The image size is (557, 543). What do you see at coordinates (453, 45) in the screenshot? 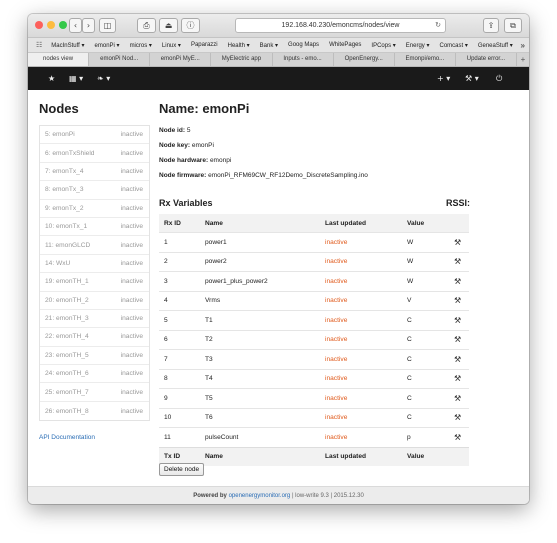
I see `bookmark-item: Comcast ▾` at bounding box center [453, 45].